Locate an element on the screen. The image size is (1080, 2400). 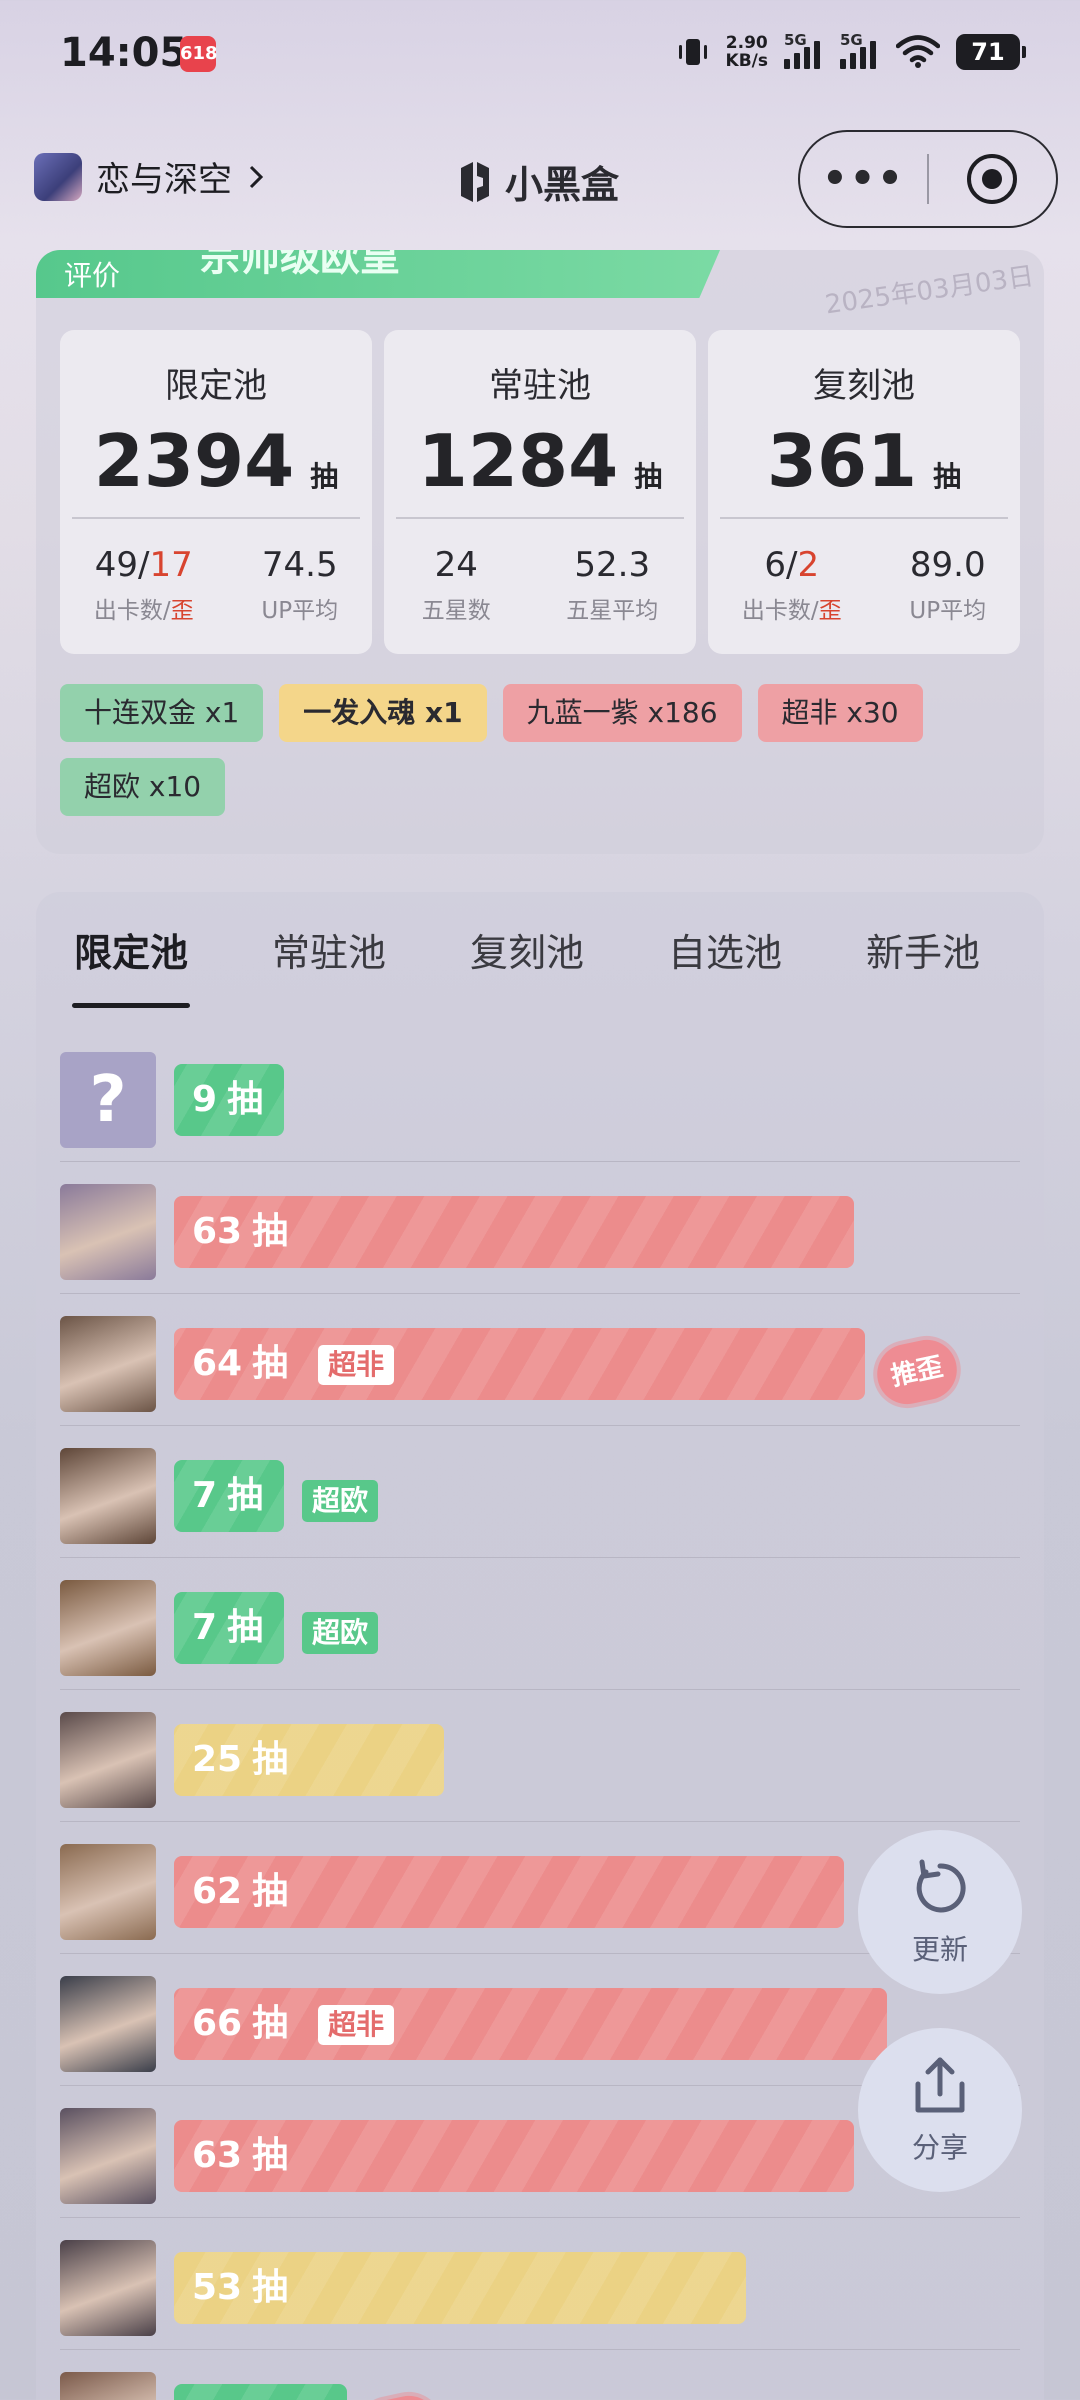
refresh-icon is located at coordinates (941, 1886).